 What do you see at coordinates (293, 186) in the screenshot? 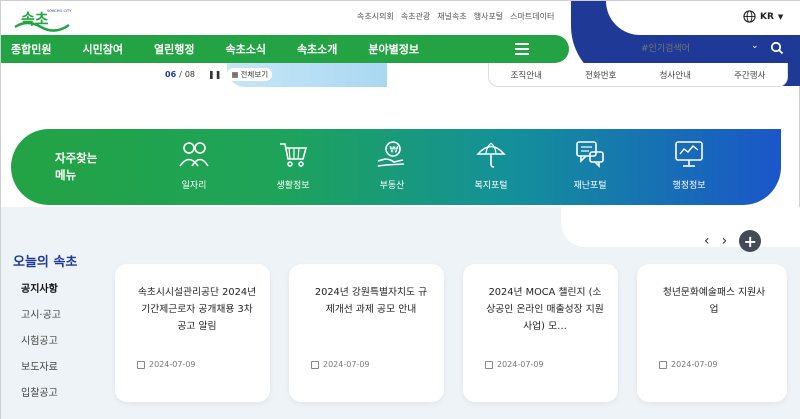
I see `frequent-item-label: 생활정보` at bounding box center [293, 186].